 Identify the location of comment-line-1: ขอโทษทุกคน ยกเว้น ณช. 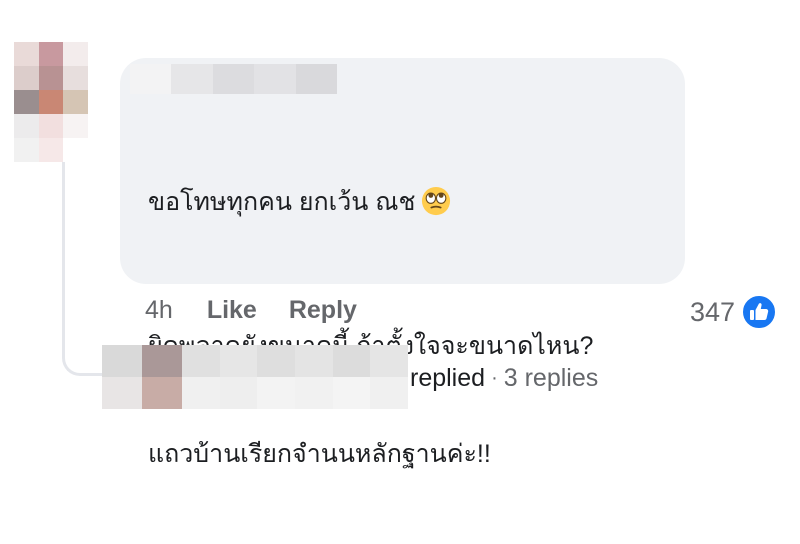
(370, 202).